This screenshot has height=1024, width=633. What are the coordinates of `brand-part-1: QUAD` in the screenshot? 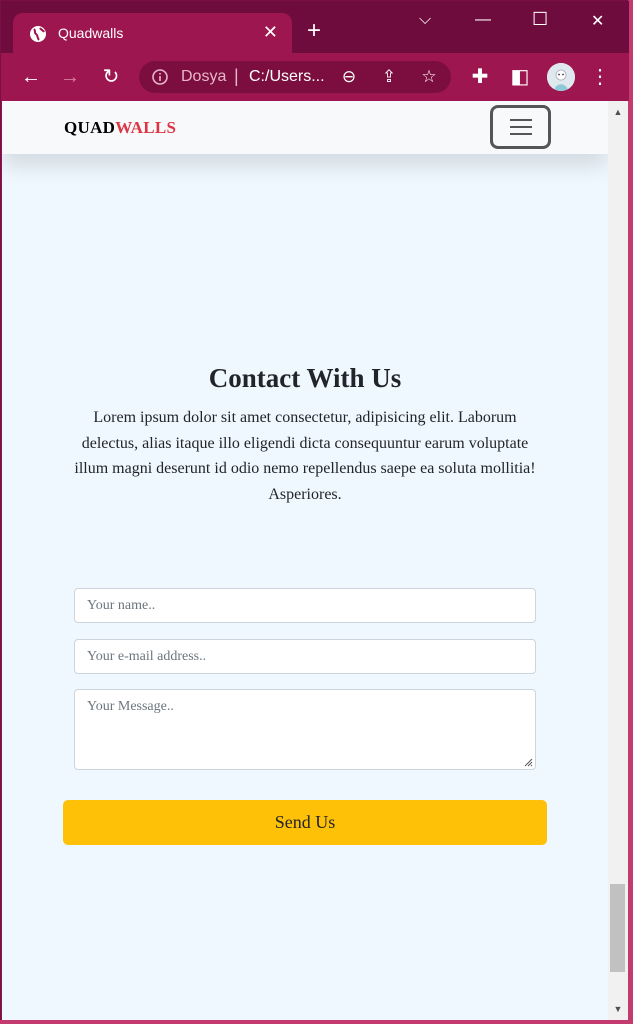 It's located at (90, 127).